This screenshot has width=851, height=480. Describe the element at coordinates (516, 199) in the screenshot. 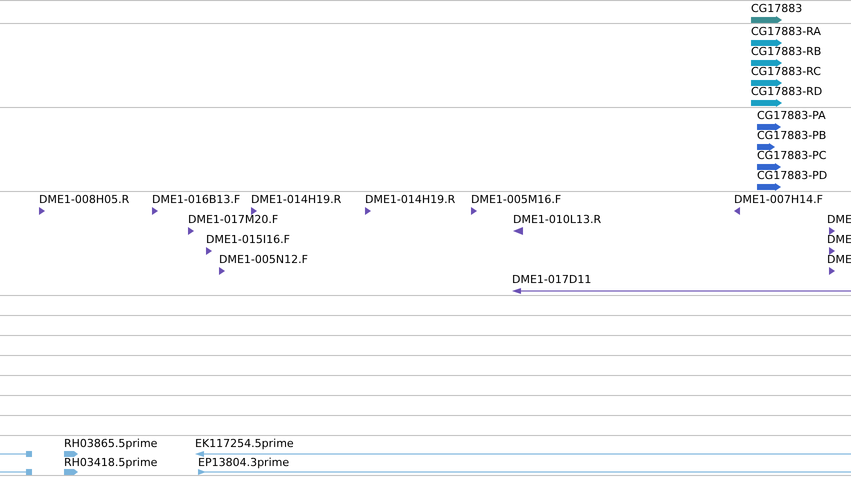

I see `feature-label: DME1-005M16.F` at that location.